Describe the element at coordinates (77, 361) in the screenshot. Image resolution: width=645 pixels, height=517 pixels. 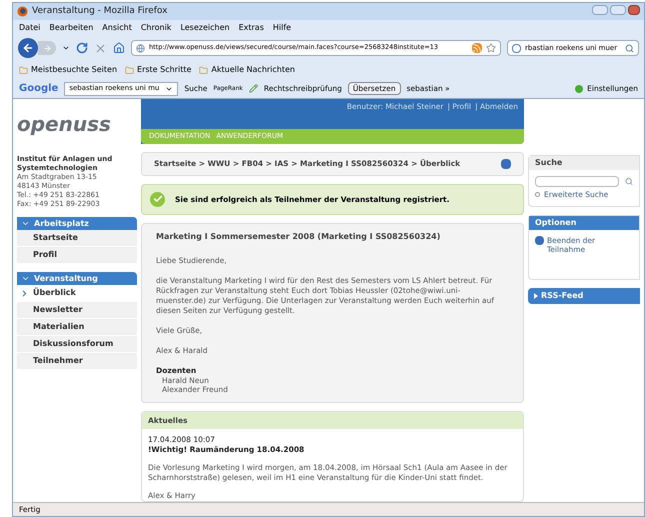
I see `sidebar-item: Teilnehmer` at that location.